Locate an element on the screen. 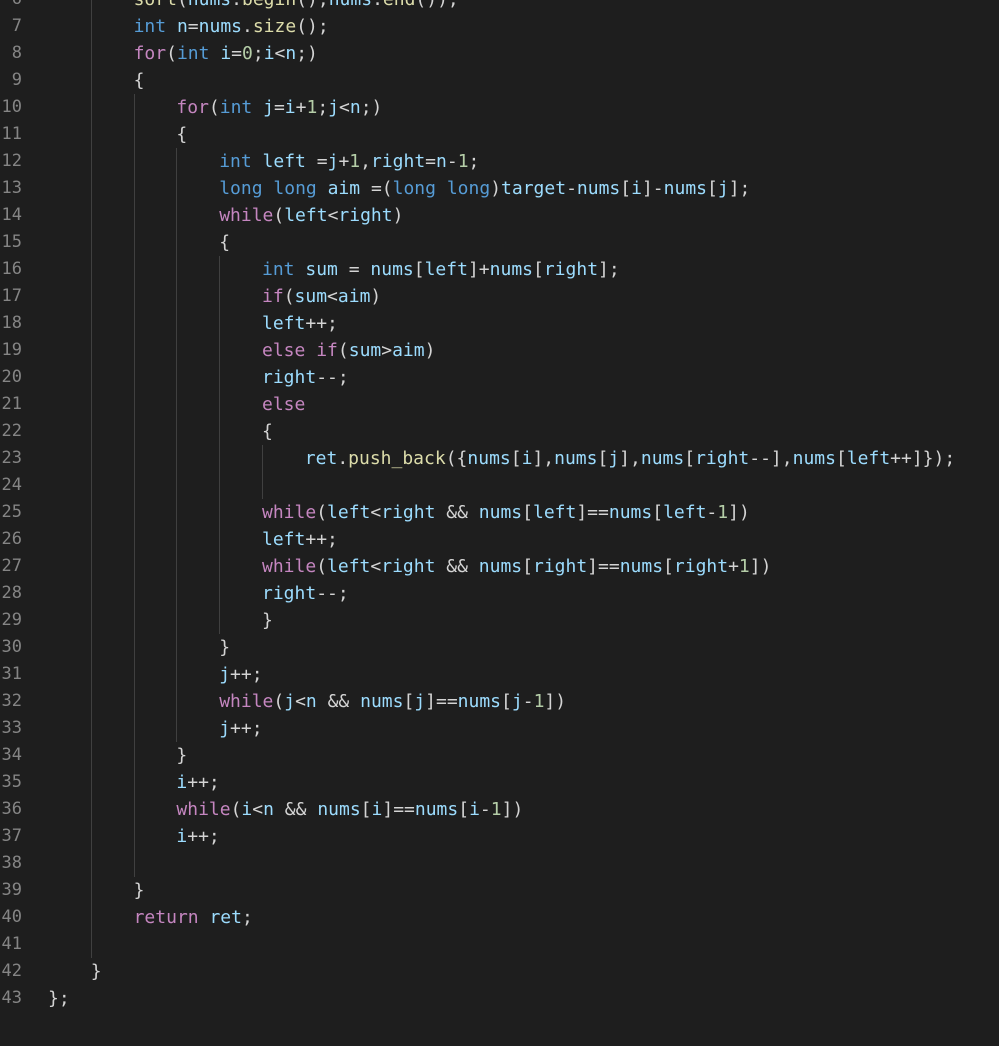  code-line: 10 for(int j=i+1;j<n;) is located at coordinates (499, 107).